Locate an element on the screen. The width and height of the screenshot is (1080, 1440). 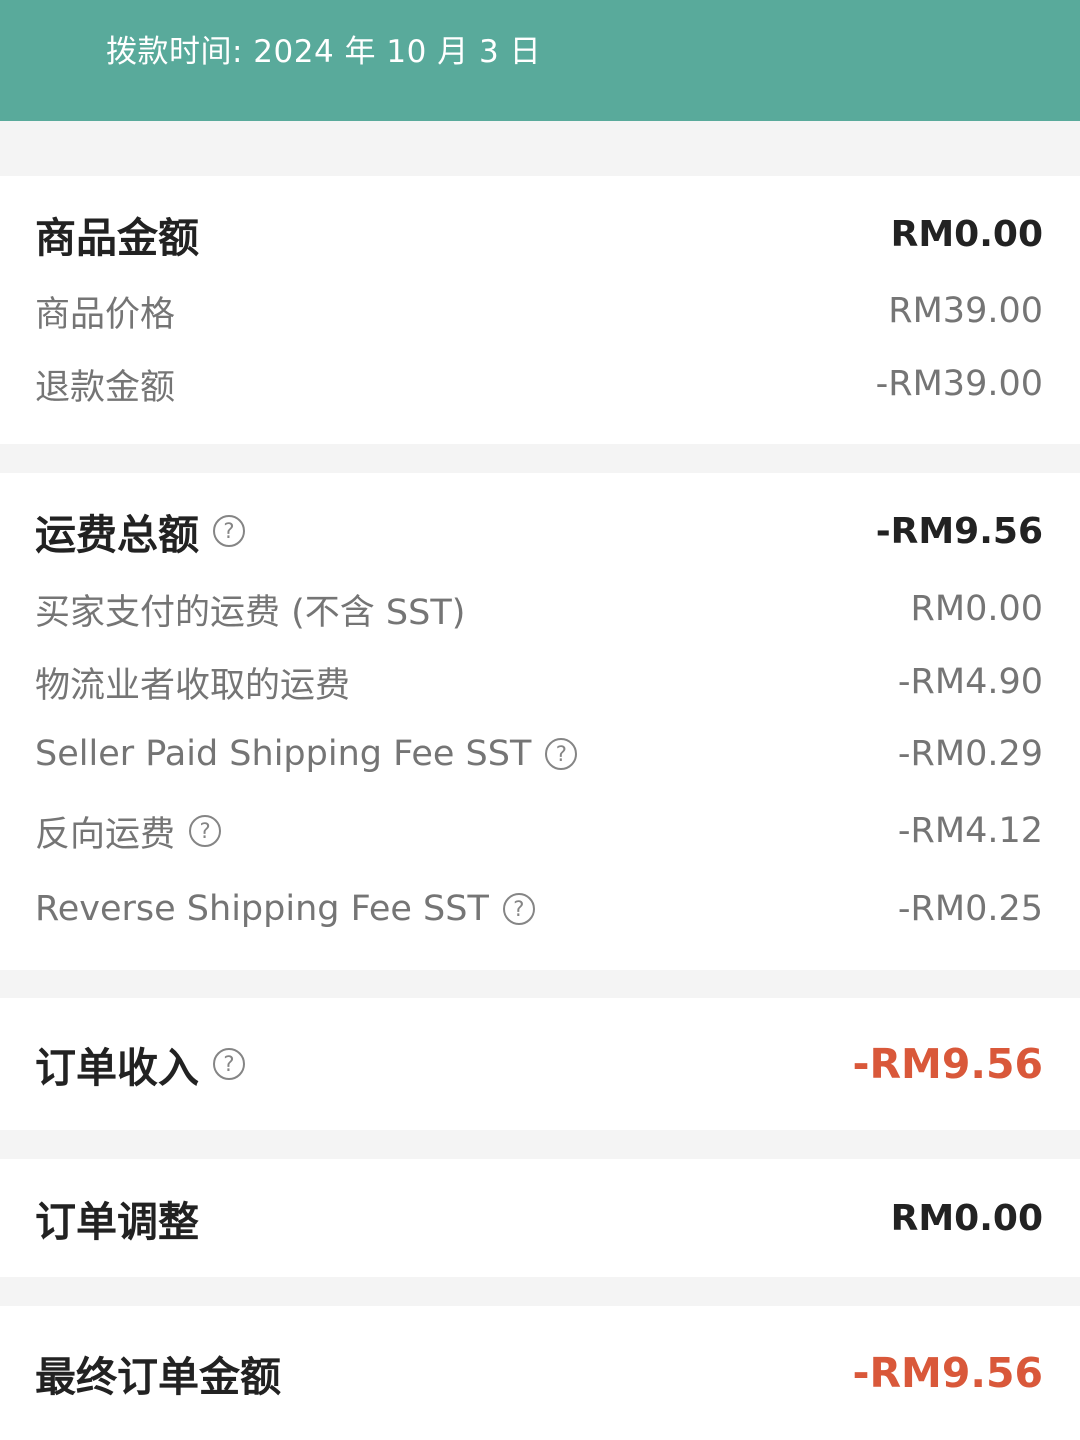
shipping-total-value: -RM9.56 is located at coordinates (959, 531).